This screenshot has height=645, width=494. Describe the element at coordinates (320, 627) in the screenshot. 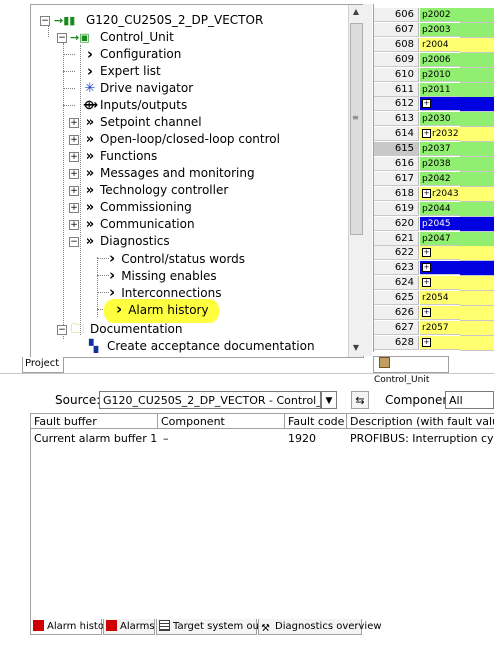

I see `tab-diagnostics-overview: ⚒ Diagnostics overview` at that location.